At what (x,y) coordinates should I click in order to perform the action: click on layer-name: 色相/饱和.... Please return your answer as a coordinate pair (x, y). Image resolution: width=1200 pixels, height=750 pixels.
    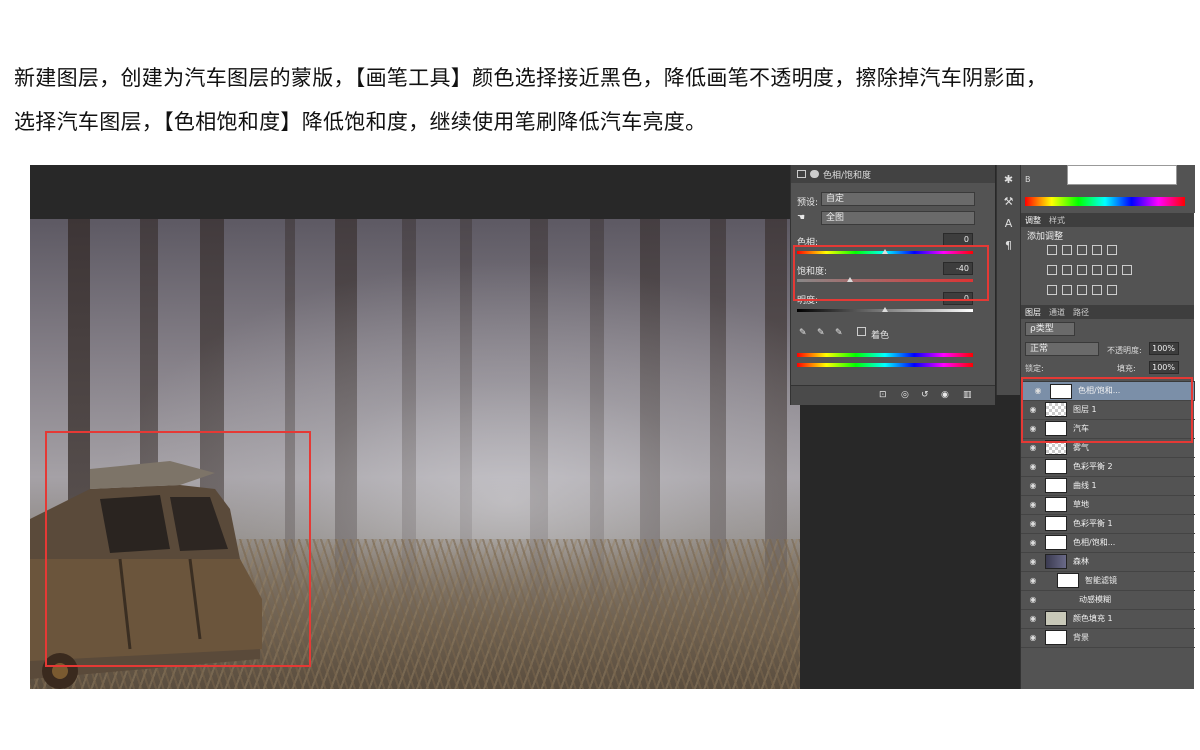
    Looking at the image, I should click on (1094, 542).